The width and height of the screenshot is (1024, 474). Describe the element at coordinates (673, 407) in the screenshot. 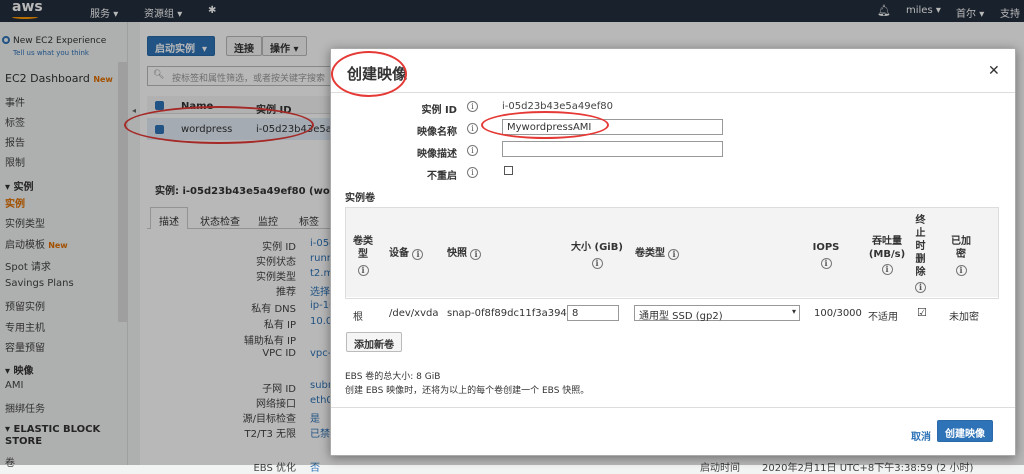

I see `footer-divider` at that location.